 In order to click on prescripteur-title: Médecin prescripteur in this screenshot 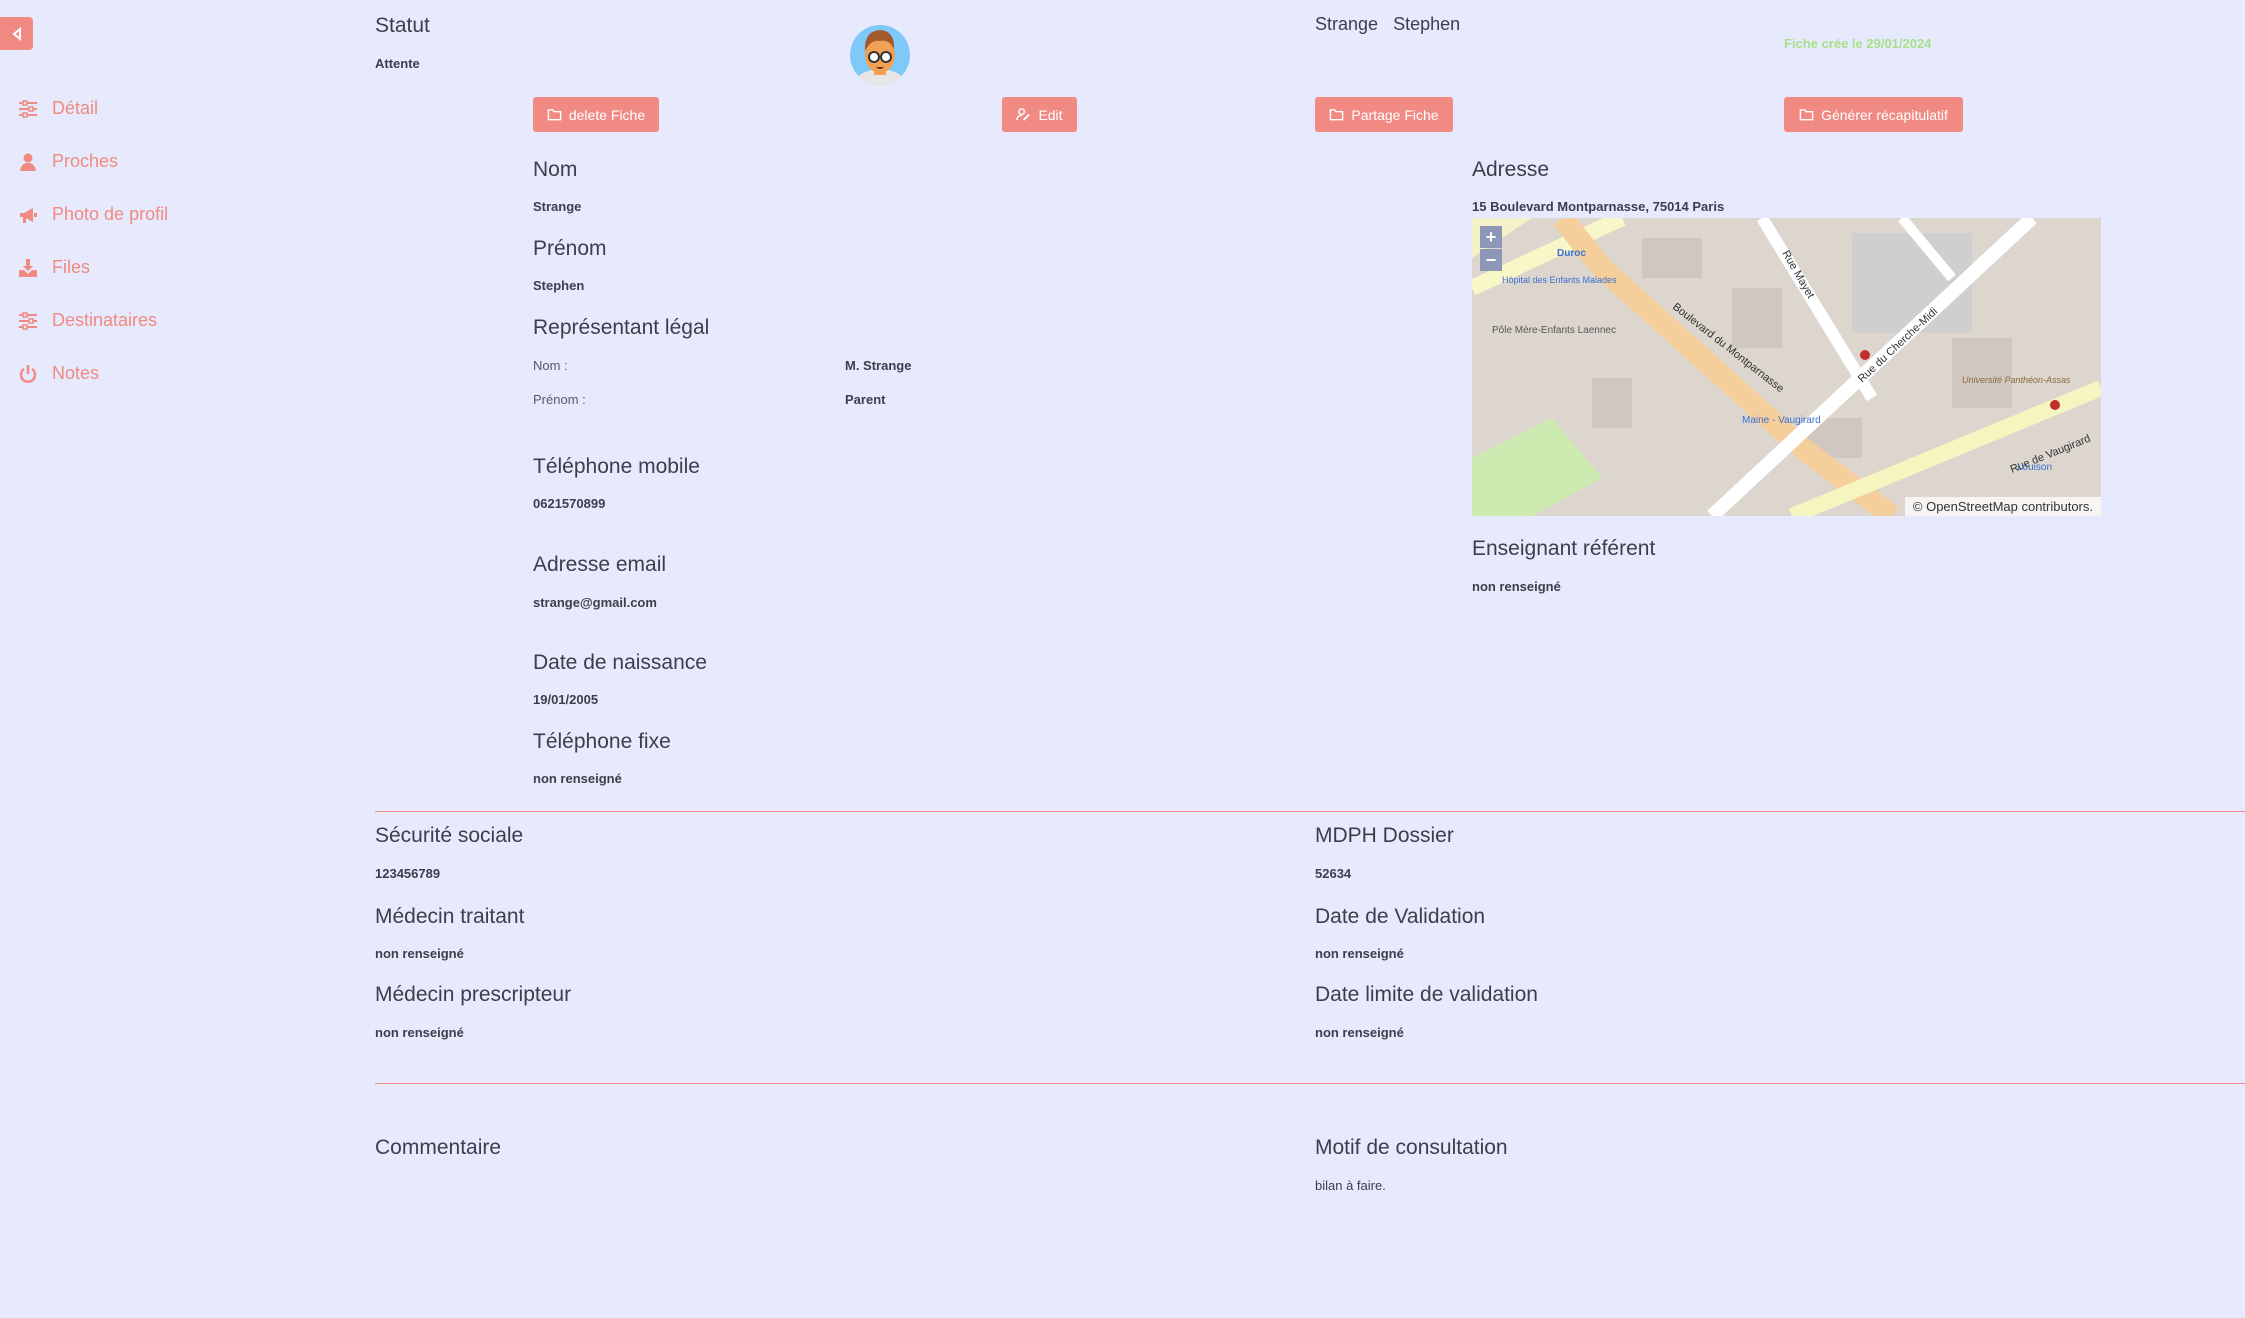, I will do `click(473, 994)`.